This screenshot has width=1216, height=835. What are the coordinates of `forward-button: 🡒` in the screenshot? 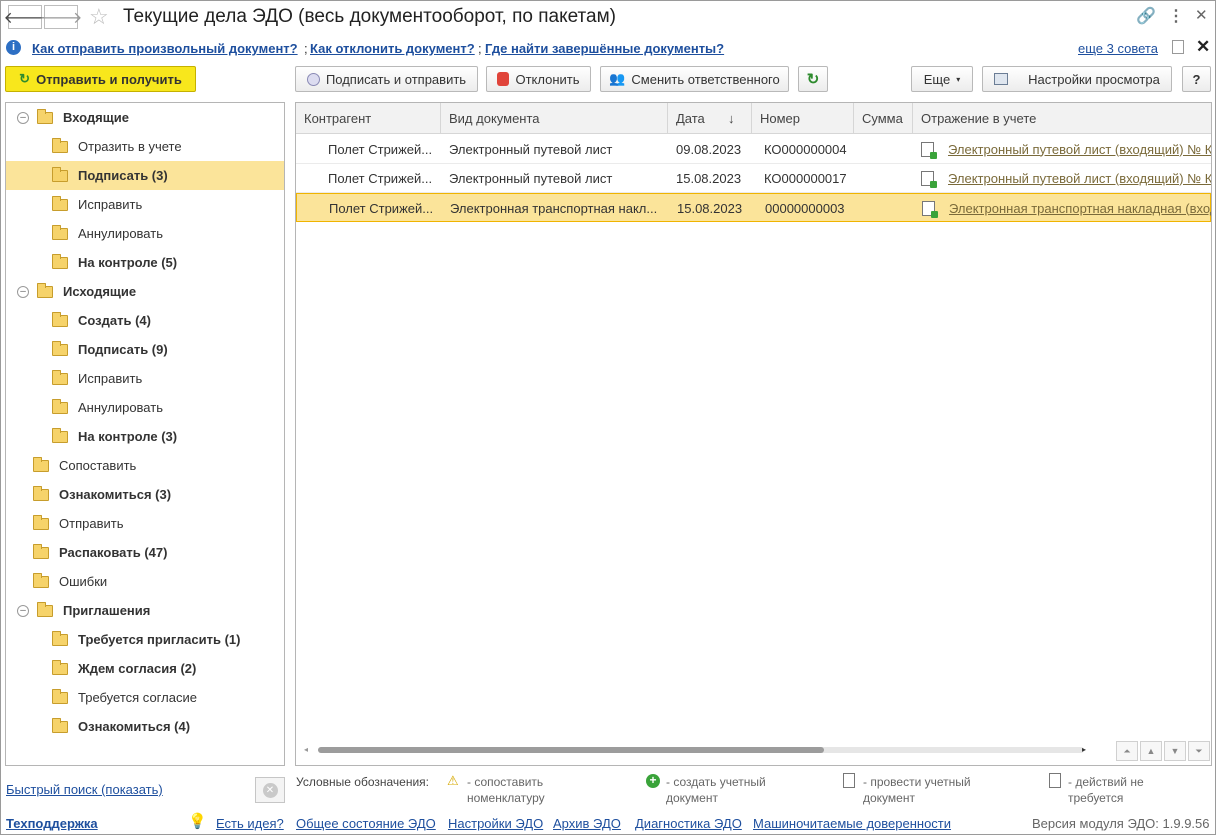 It's located at (61, 17).